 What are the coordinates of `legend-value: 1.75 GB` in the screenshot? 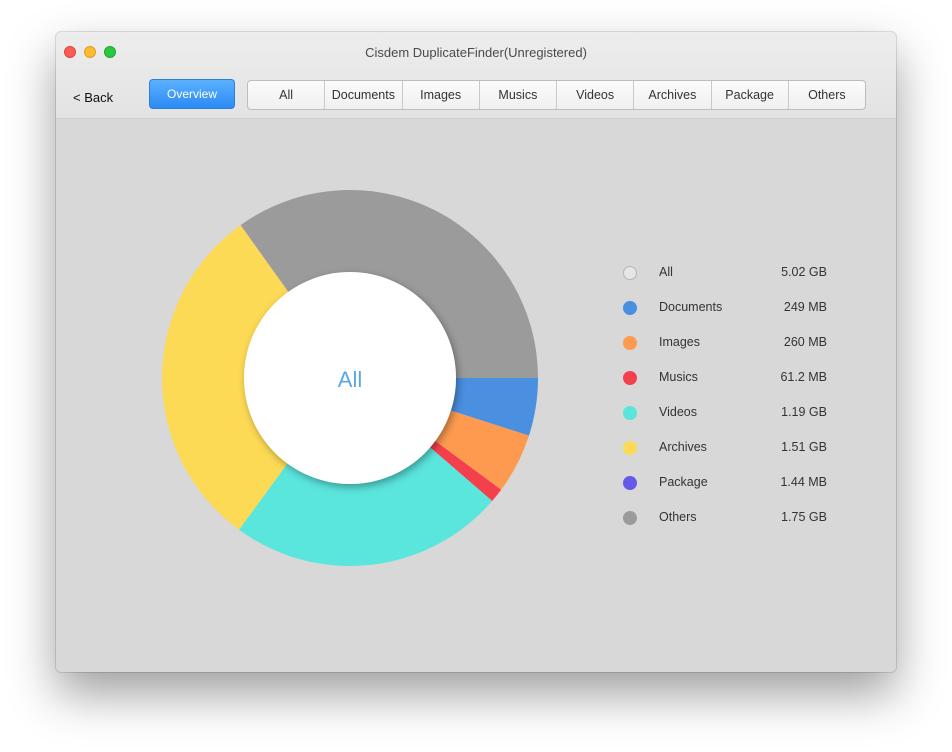 It's located at (804, 517).